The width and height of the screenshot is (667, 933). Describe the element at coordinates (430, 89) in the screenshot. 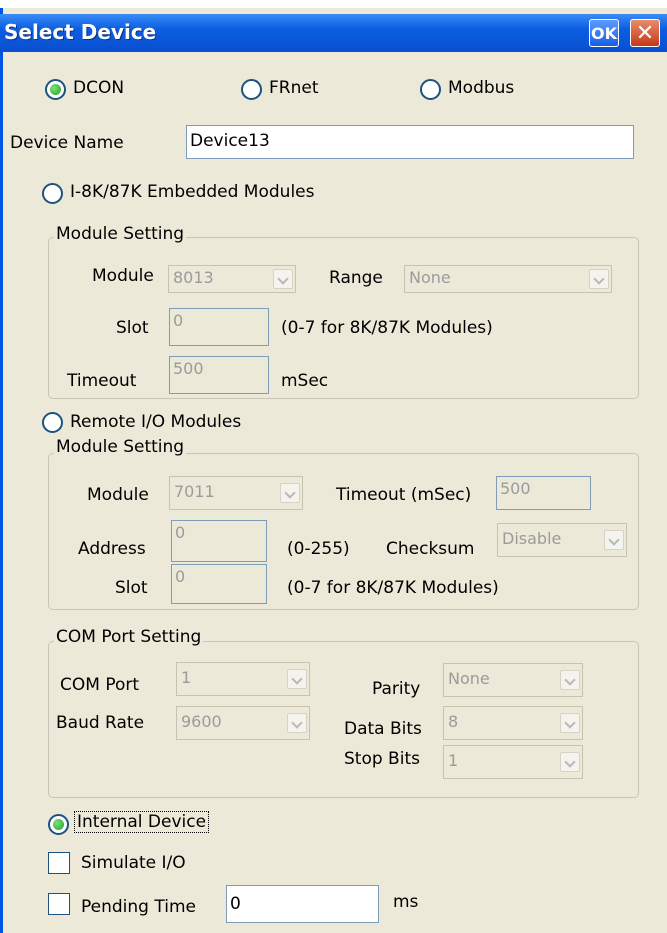

I see `modbus-radio` at that location.